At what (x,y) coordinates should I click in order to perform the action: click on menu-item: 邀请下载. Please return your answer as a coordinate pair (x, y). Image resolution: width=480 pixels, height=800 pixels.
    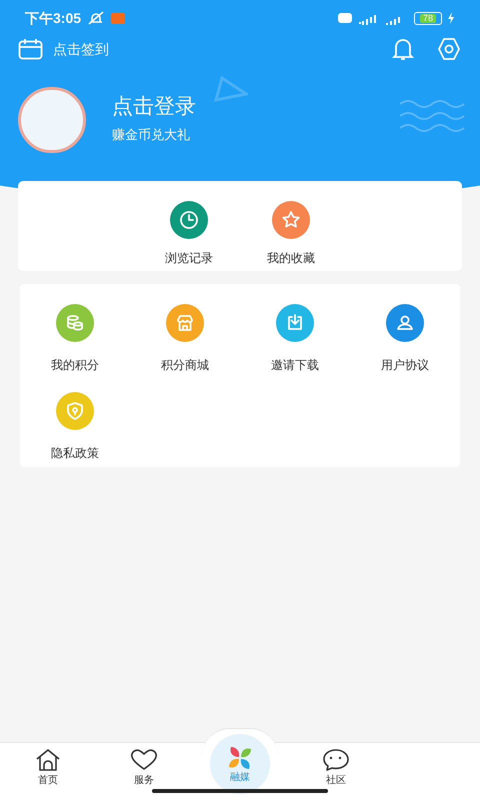
    Looking at the image, I should click on (295, 339).